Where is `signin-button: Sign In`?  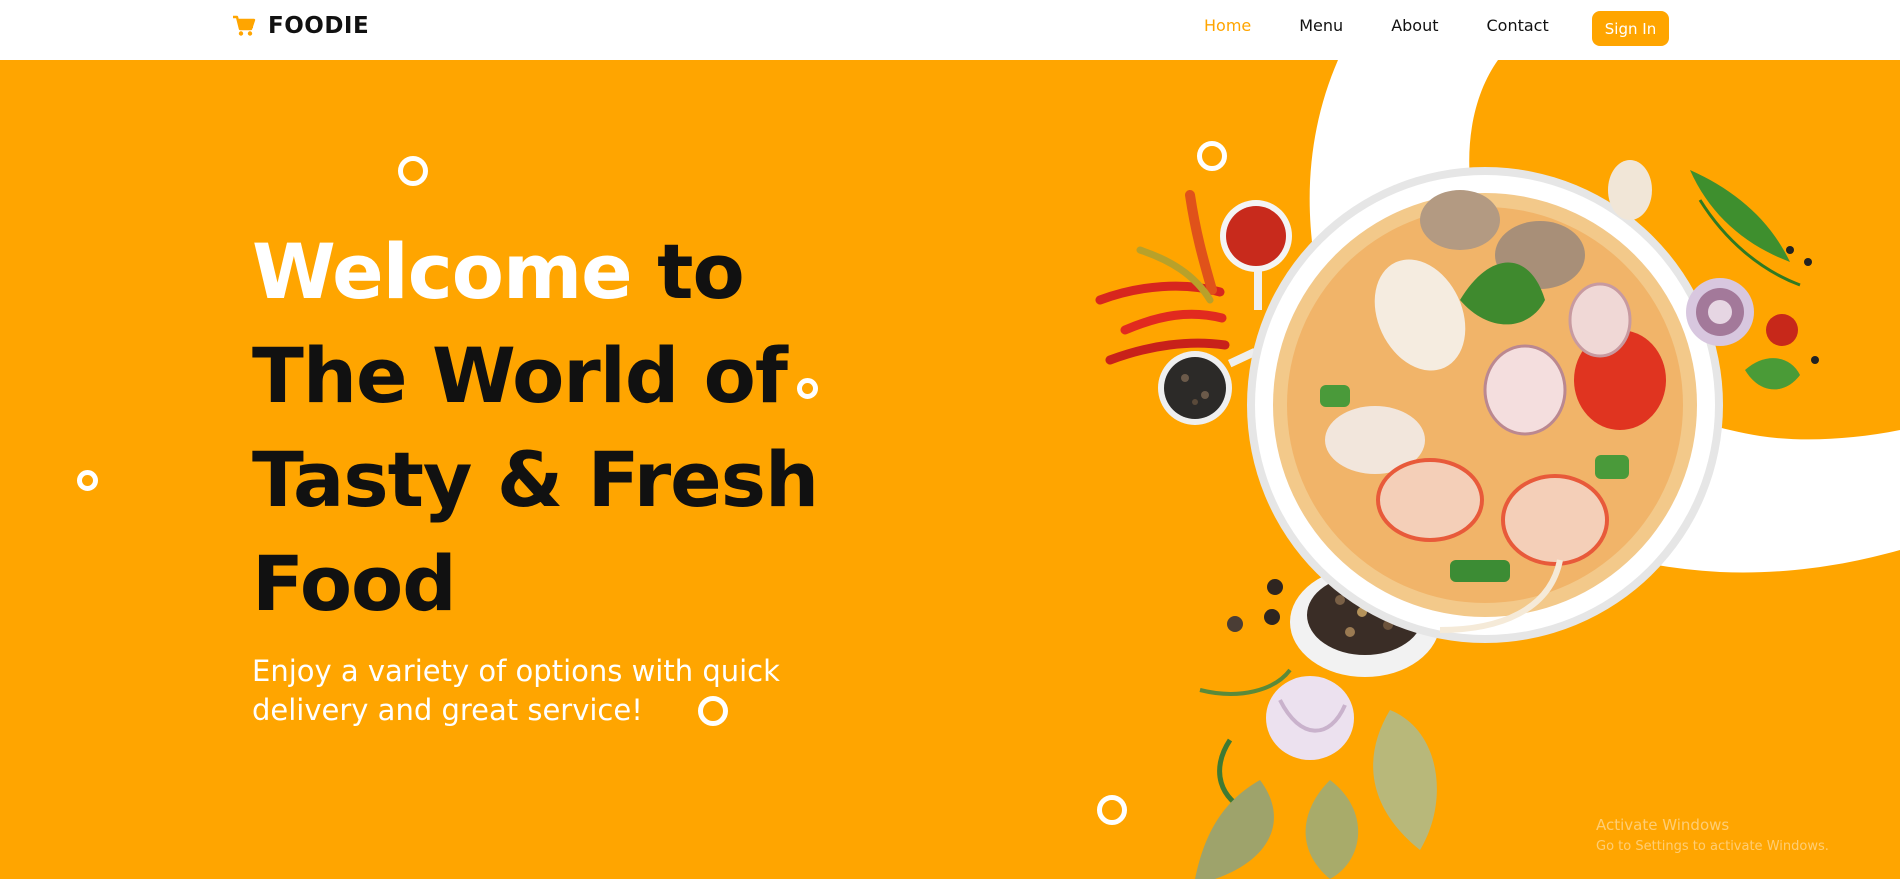 signin-button: Sign In is located at coordinates (1630, 28).